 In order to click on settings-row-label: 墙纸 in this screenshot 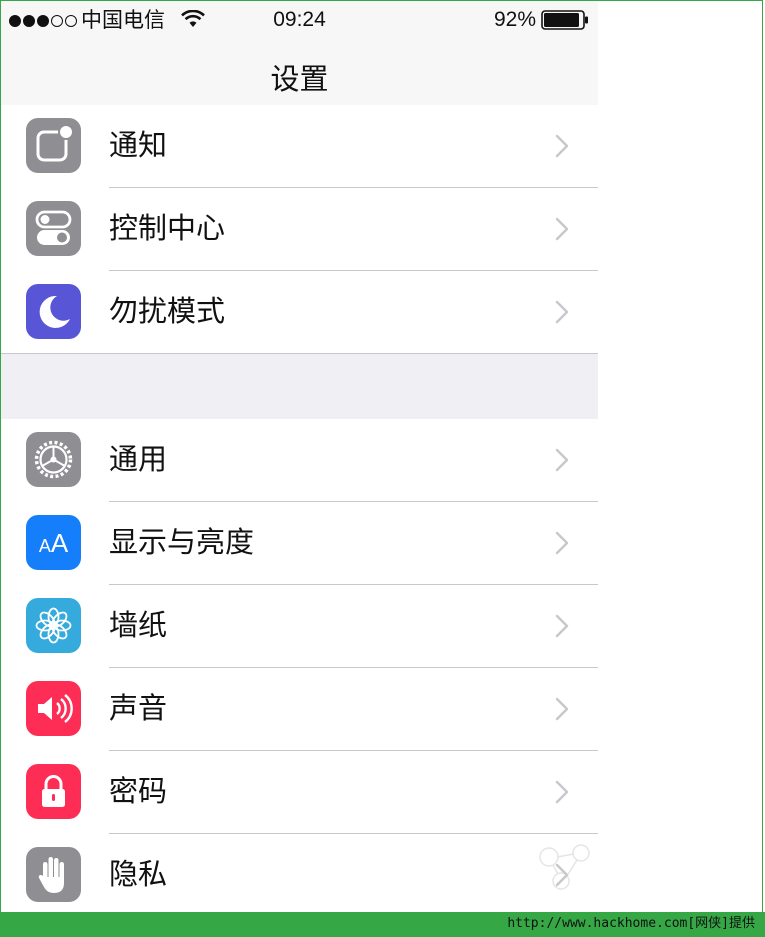, I will do `click(138, 625)`.